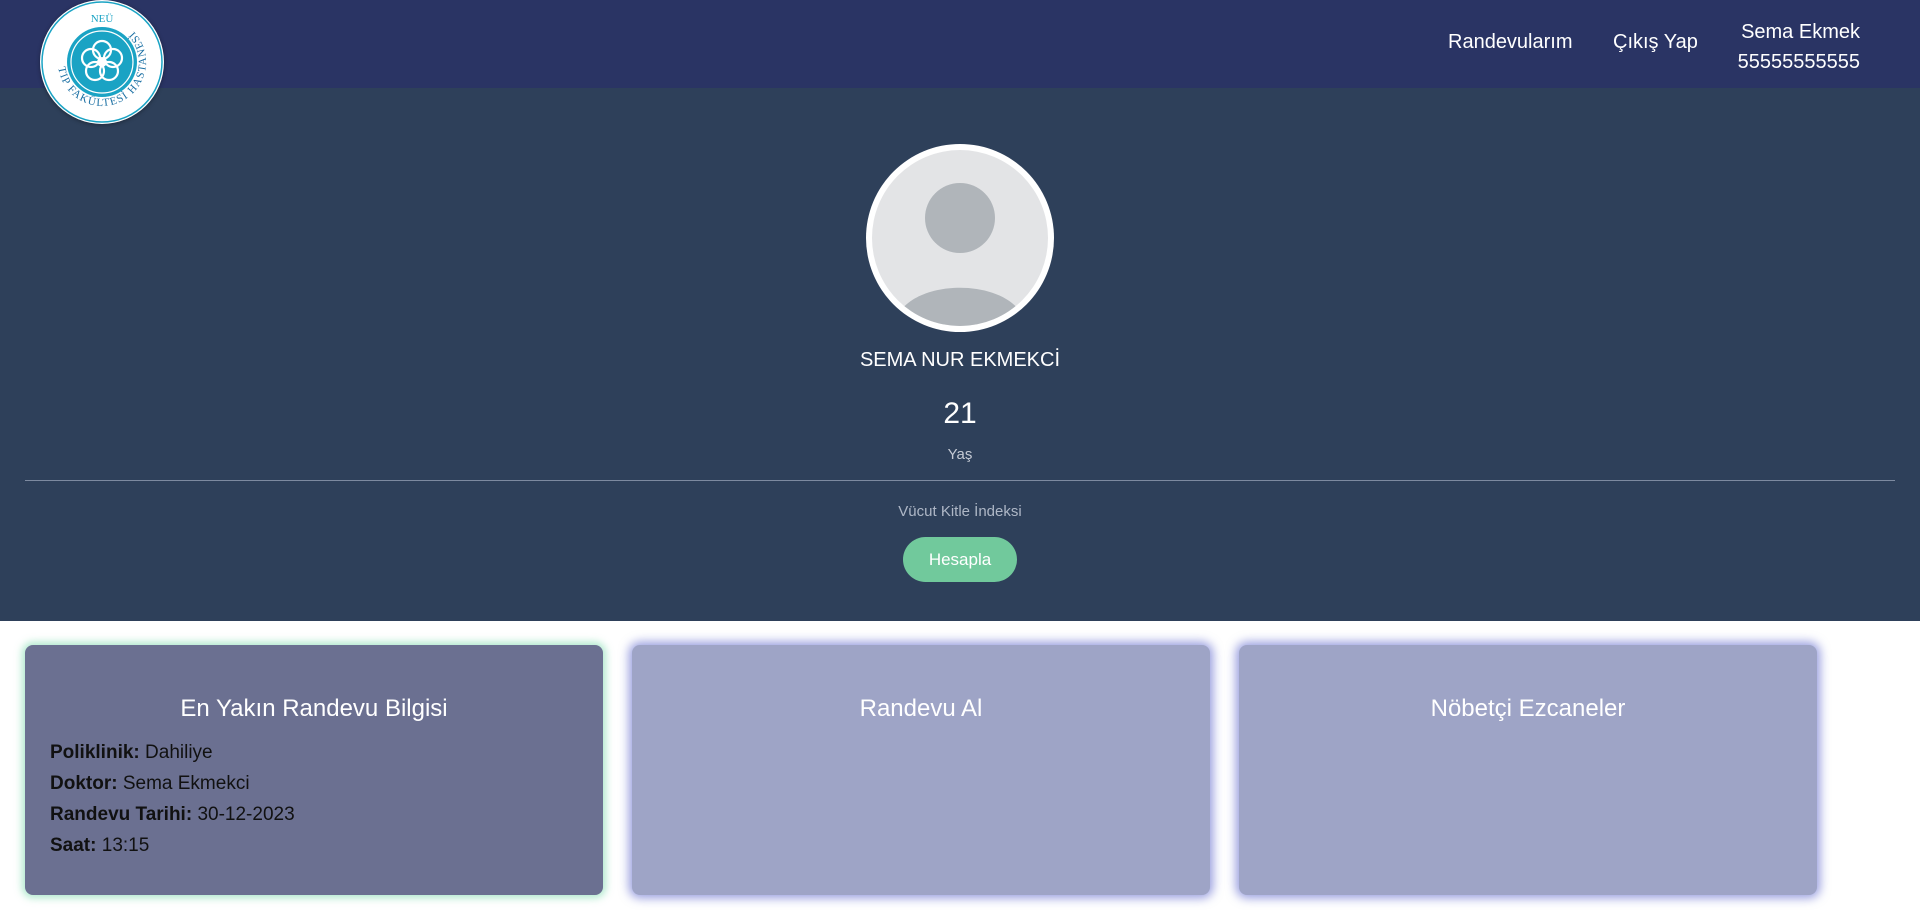 Image resolution: width=1920 pixels, height=914 pixels. Describe the element at coordinates (1510, 42) in the screenshot. I see `nav-randevularim-link: Randevularım` at that location.